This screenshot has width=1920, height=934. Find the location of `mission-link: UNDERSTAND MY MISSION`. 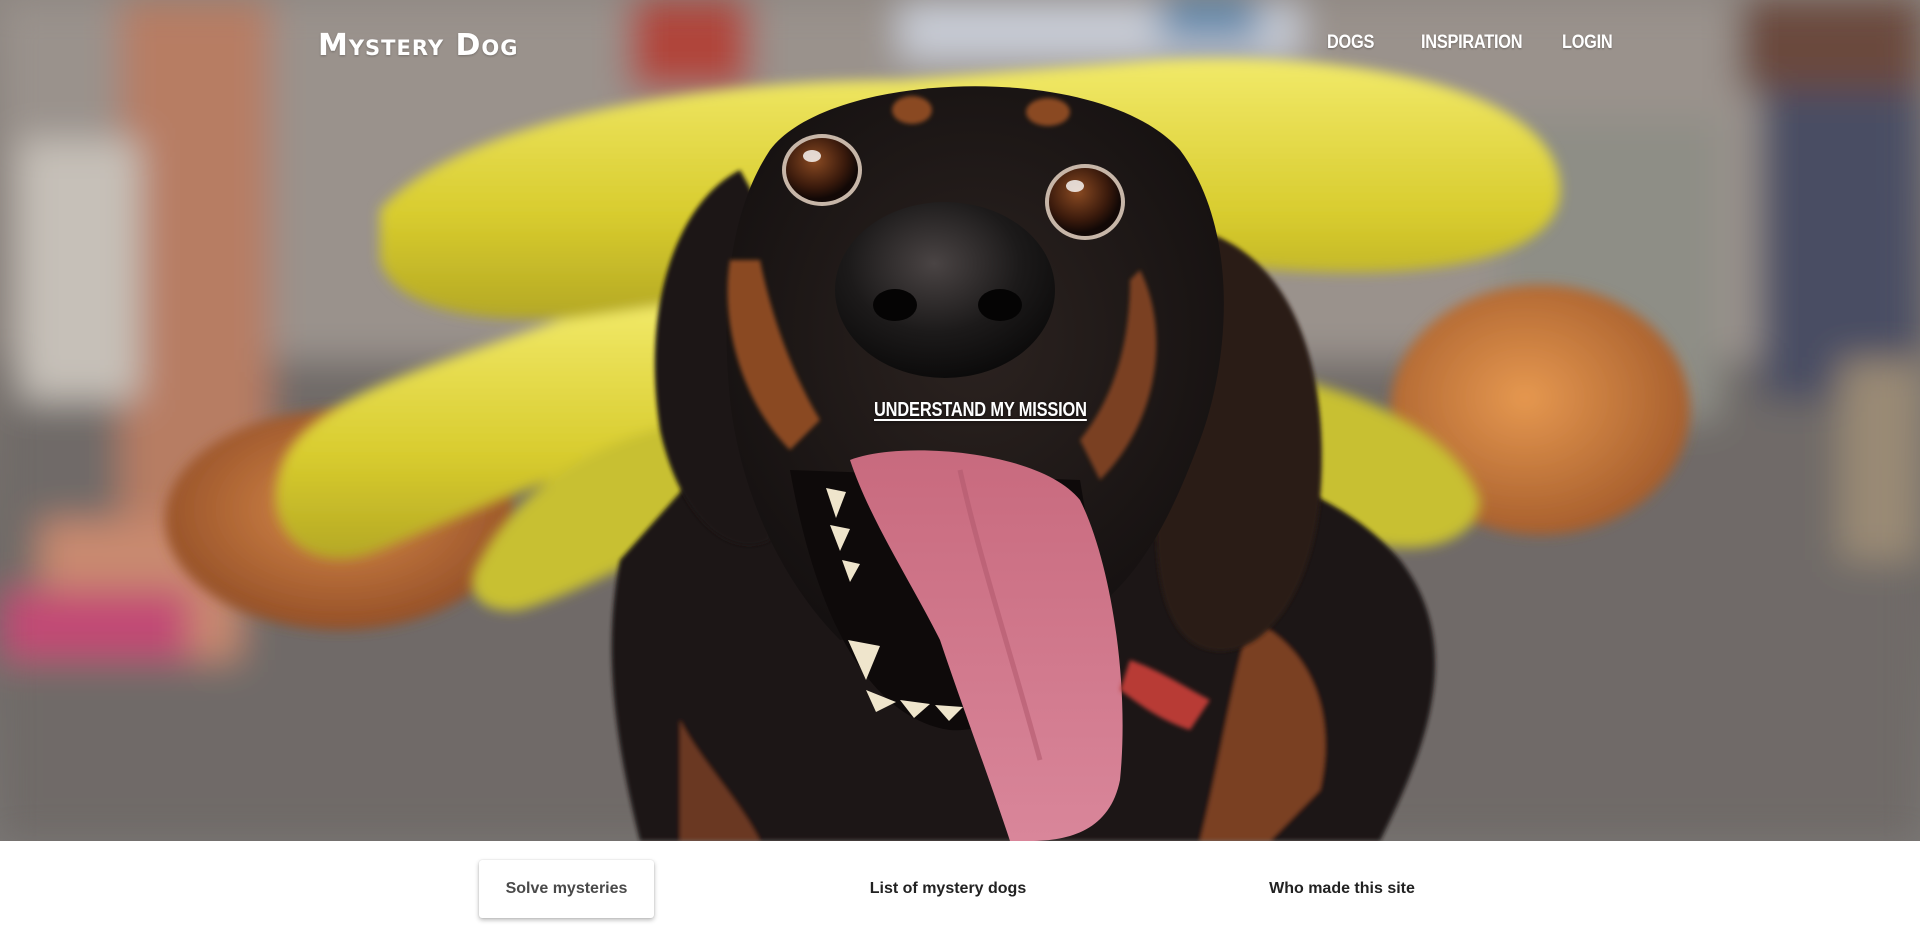

mission-link: UNDERSTAND MY MISSION is located at coordinates (980, 410).